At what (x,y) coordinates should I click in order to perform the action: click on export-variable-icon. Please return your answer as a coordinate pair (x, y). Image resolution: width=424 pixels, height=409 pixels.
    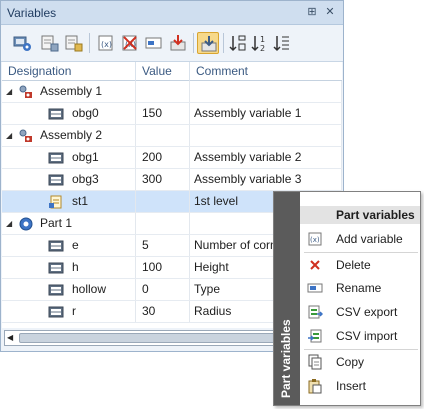
    Looking at the image, I should click on (178, 43).